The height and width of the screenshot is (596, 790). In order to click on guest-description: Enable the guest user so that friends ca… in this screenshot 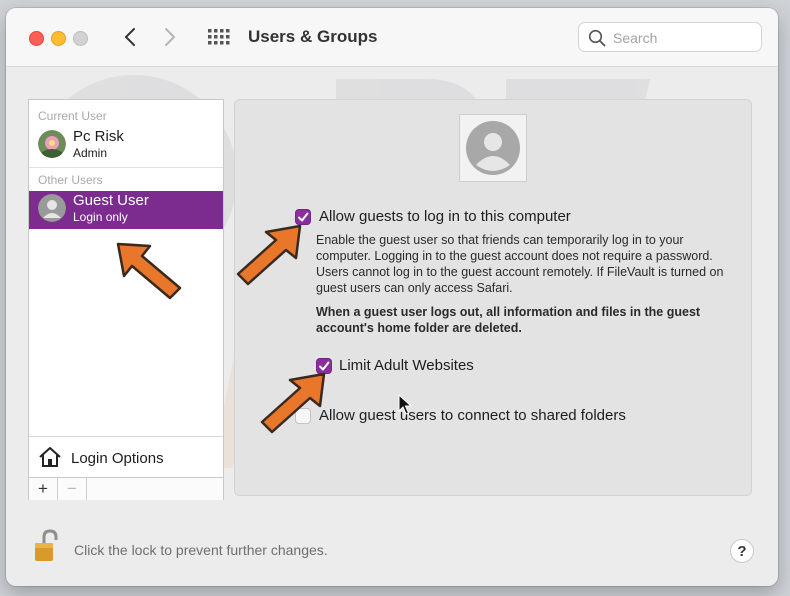, I will do `click(520, 264)`.